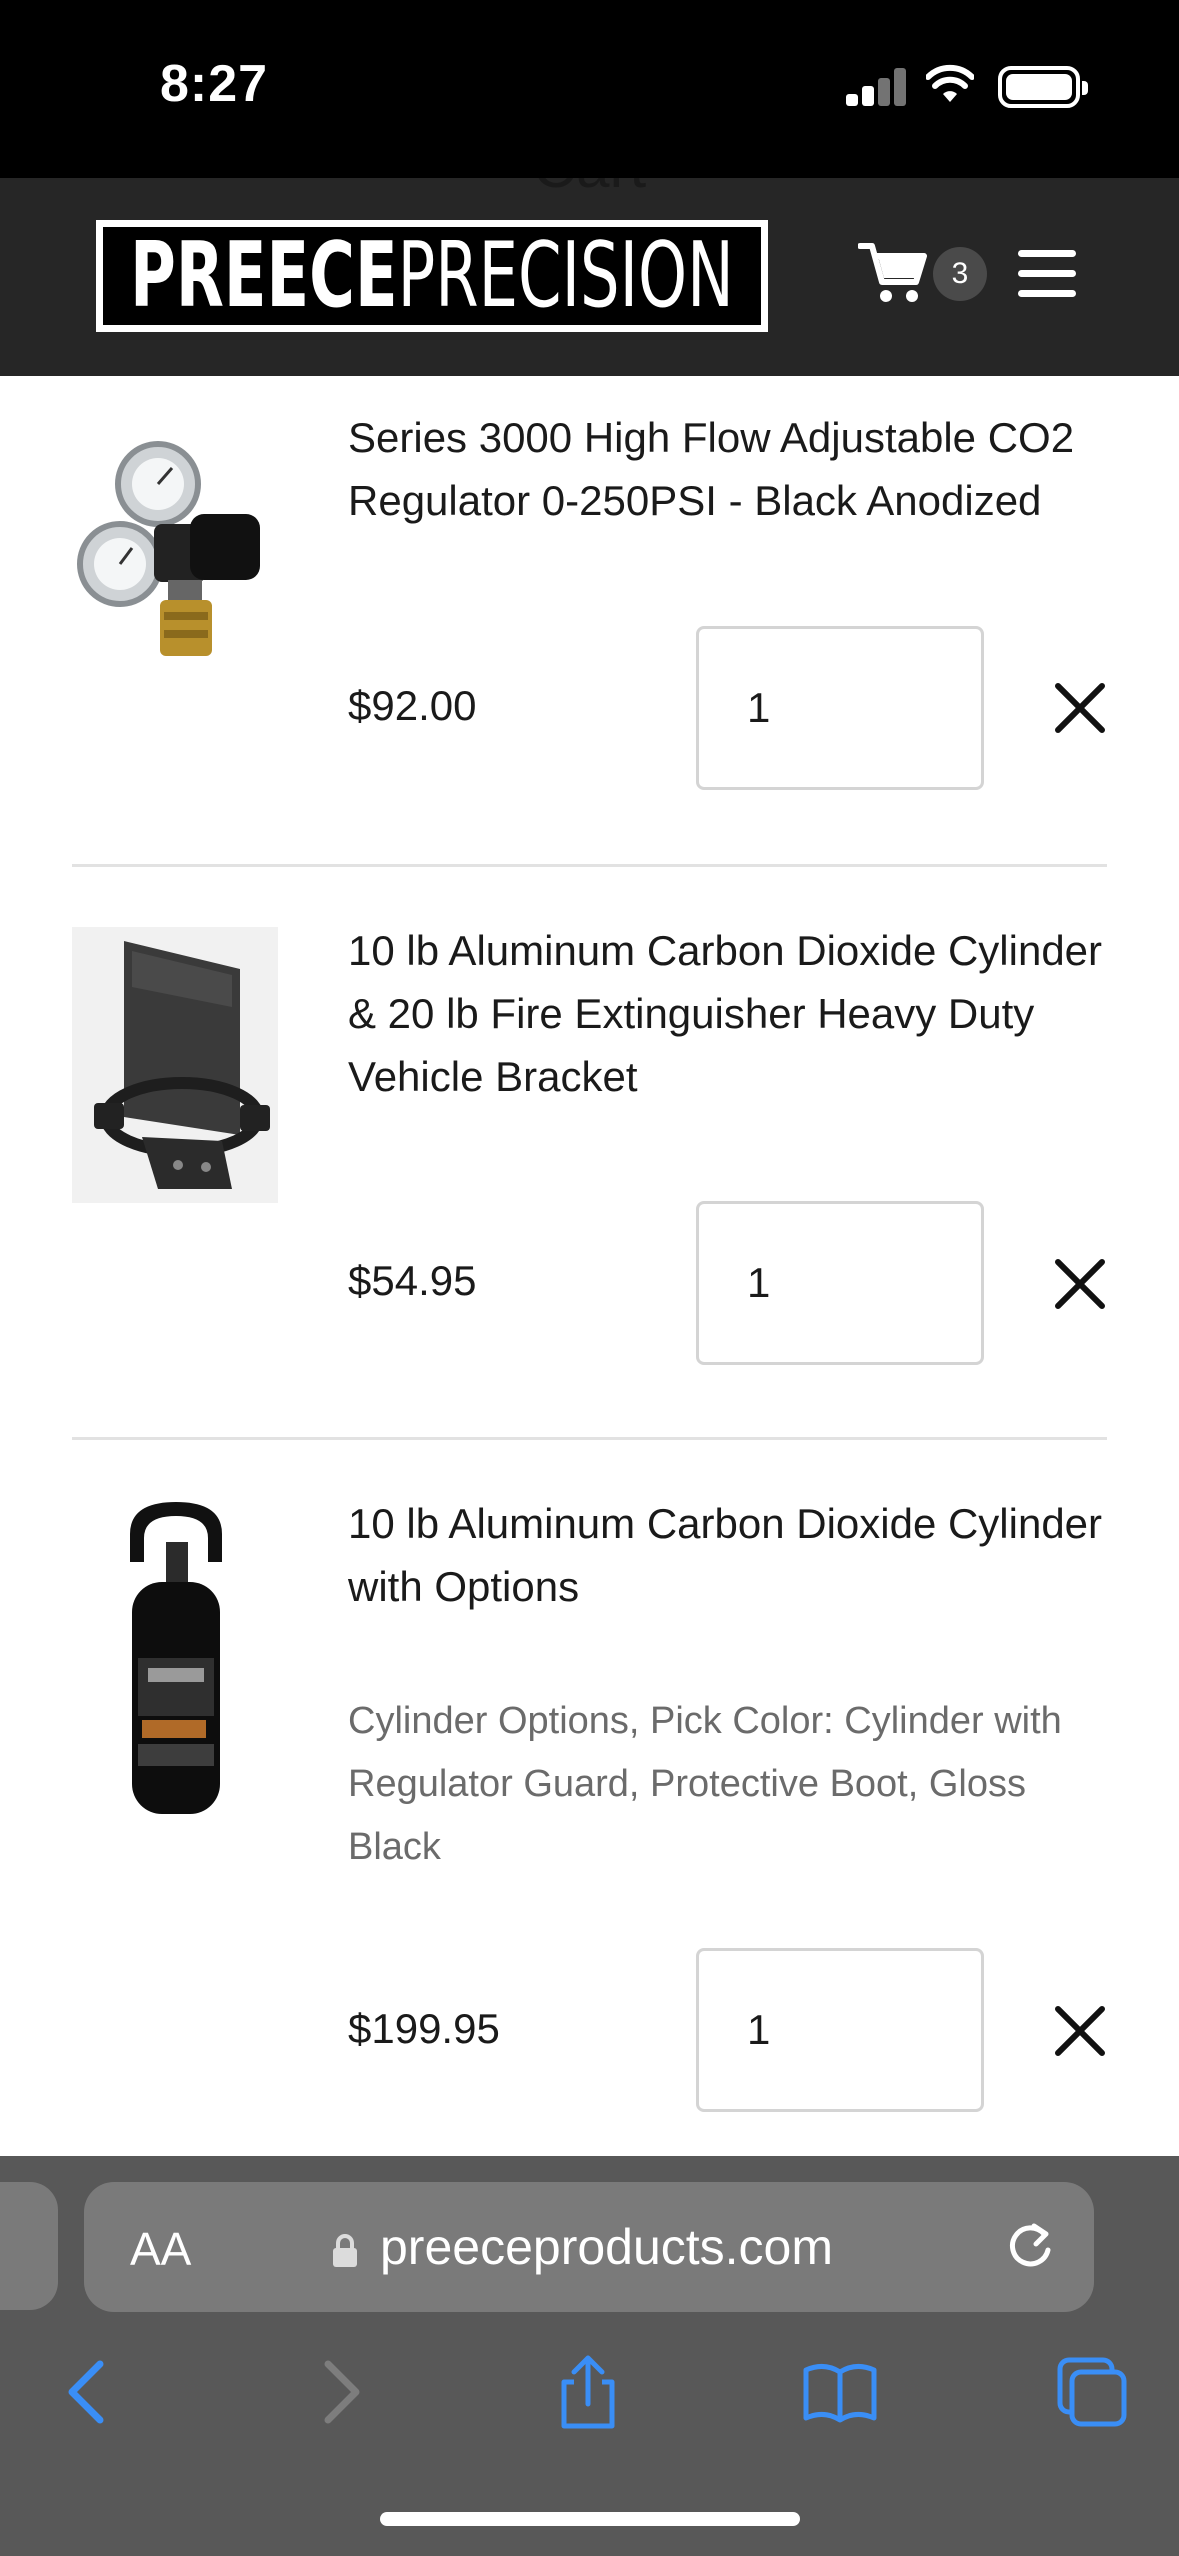 Image resolution: width=1179 pixels, height=2556 pixels. What do you see at coordinates (345, 2250) in the screenshot?
I see `lock-icon` at bounding box center [345, 2250].